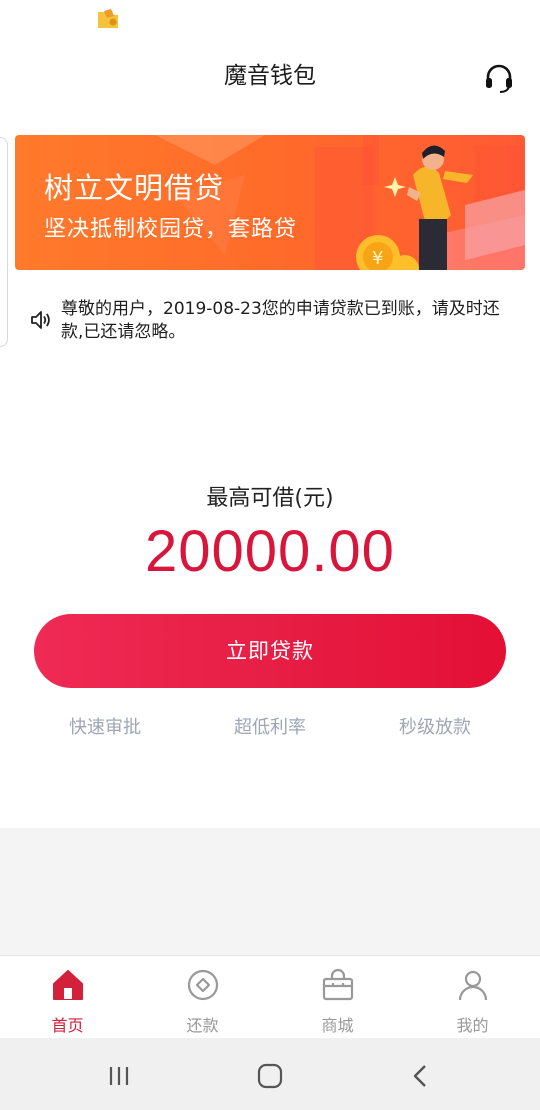 The image size is (540, 1110). I want to click on tab-profile-label: 我的, so click(472, 1025).